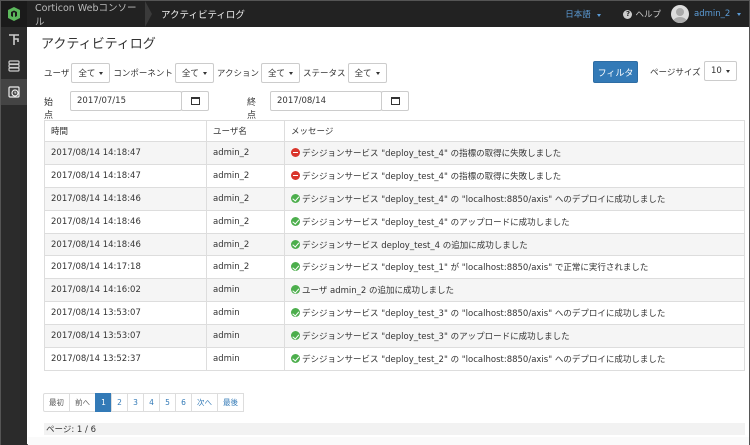  Describe the element at coordinates (394, 429) in the screenshot. I see `page-info: ページ: 1 / 6` at that location.